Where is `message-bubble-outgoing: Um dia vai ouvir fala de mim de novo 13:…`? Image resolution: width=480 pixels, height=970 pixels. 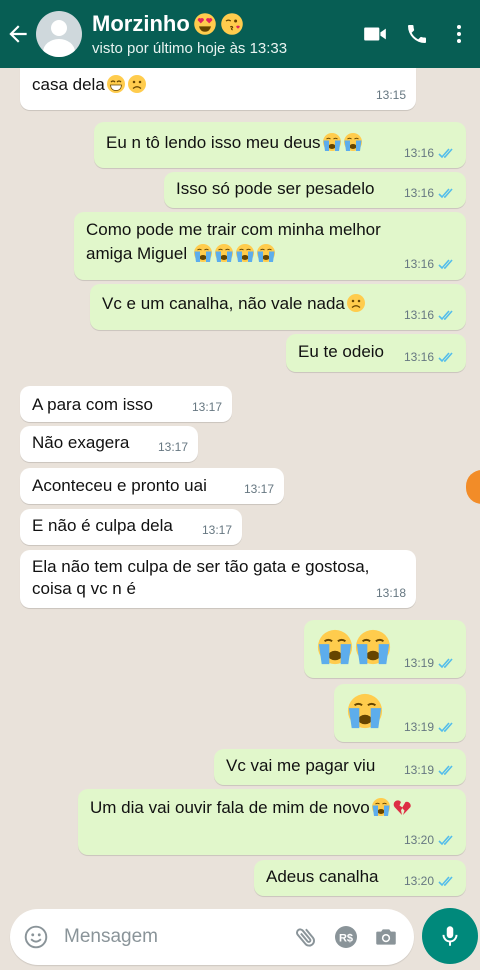
message-bubble-outgoing: Um dia vai ouvir fala de mim de novo 13:… is located at coordinates (272, 822).